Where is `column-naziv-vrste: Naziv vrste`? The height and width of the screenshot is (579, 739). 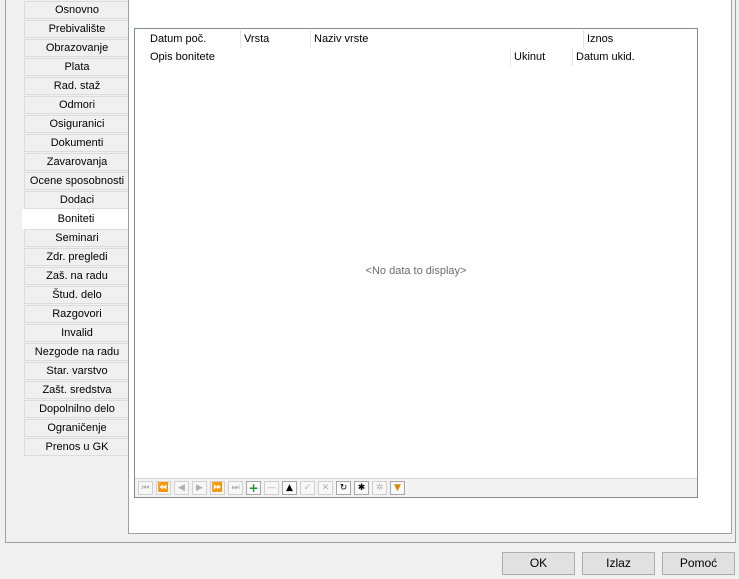 column-naziv-vrste: Naziv vrste is located at coordinates (447, 39).